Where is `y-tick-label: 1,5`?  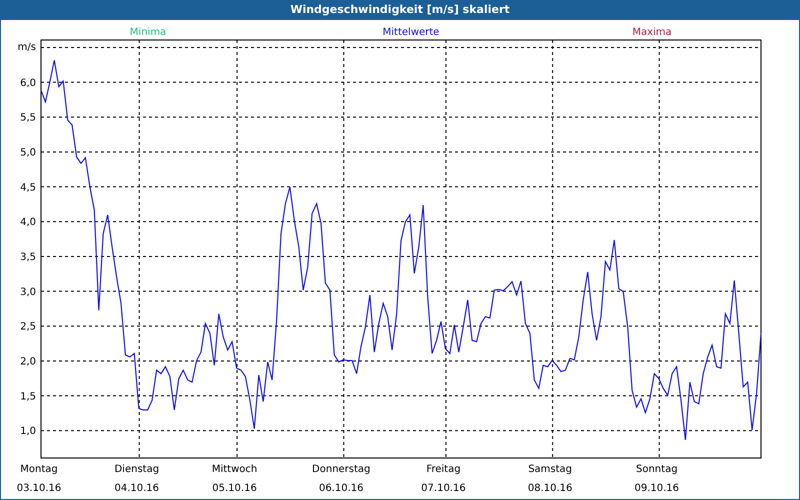 y-tick-label: 1,5 is located at coordinates (28, 396).